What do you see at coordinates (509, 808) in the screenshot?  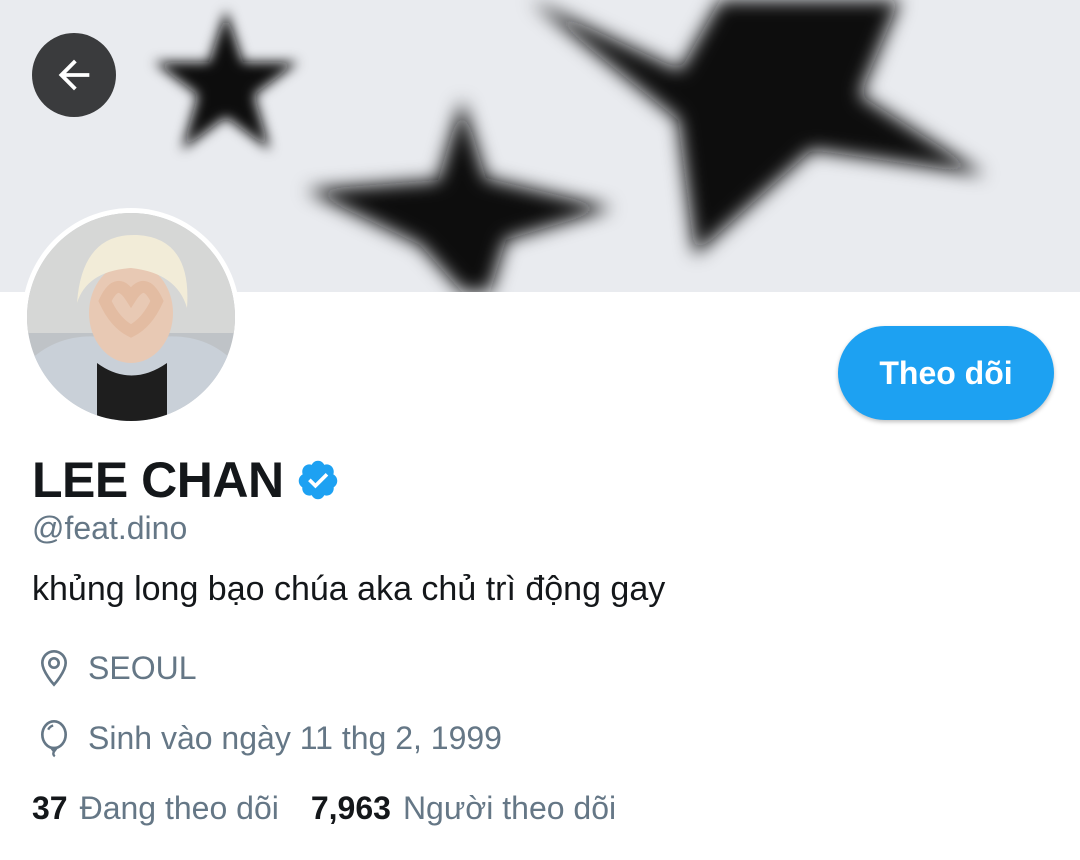 I see `followers-label: Người theo dõi` at bounding box center [509, 808].